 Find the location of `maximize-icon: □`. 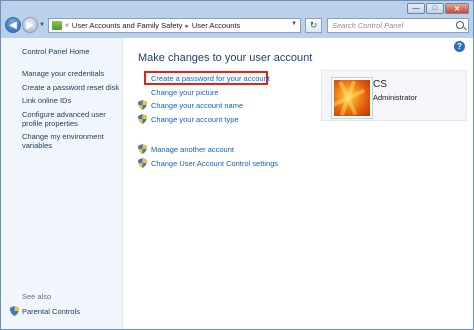

maximize-icon: □ is located at coordinates (435, 8).